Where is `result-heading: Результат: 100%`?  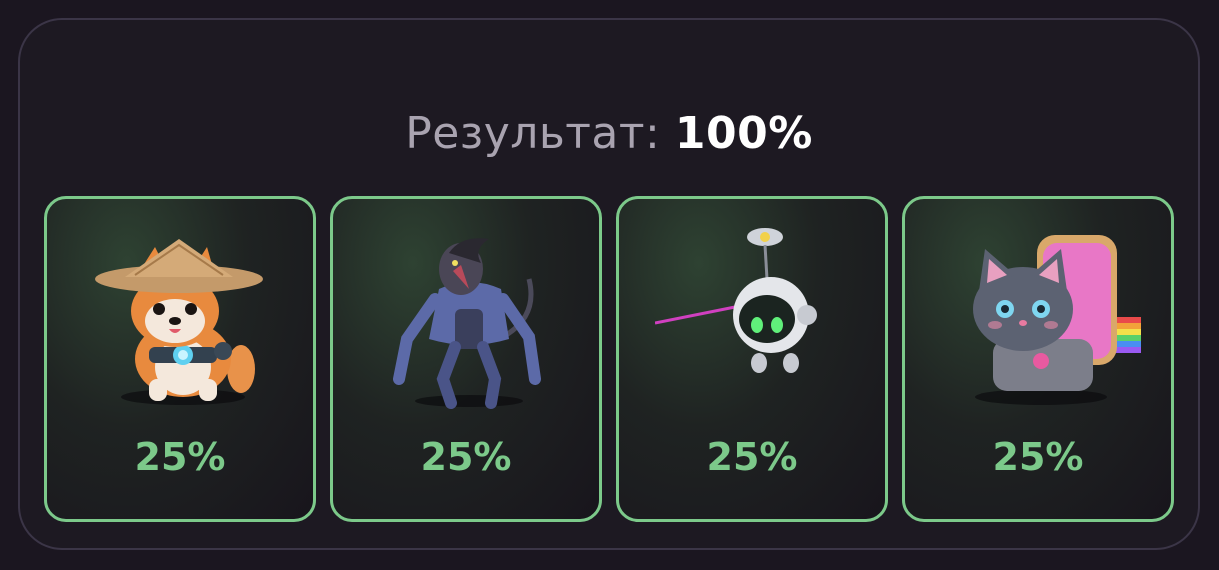
result-heading: Результат: 100% is located at coordinates (609, 133).